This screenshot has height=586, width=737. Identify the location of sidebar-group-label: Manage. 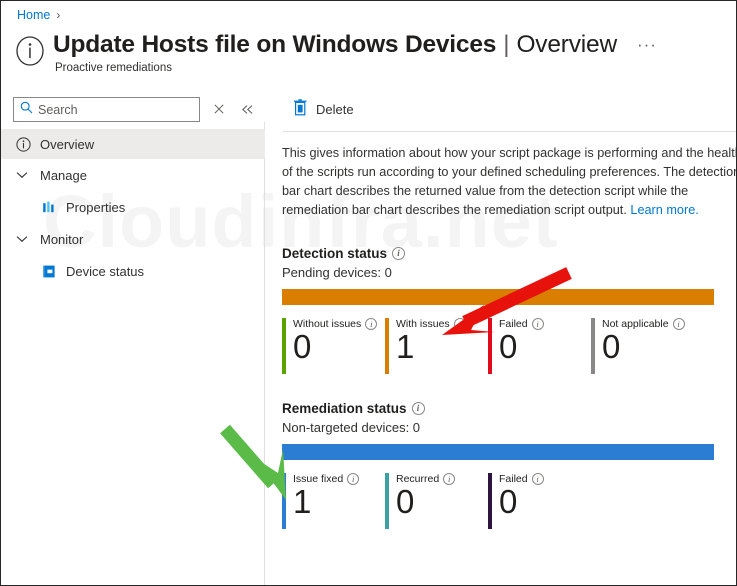
(63, 175).